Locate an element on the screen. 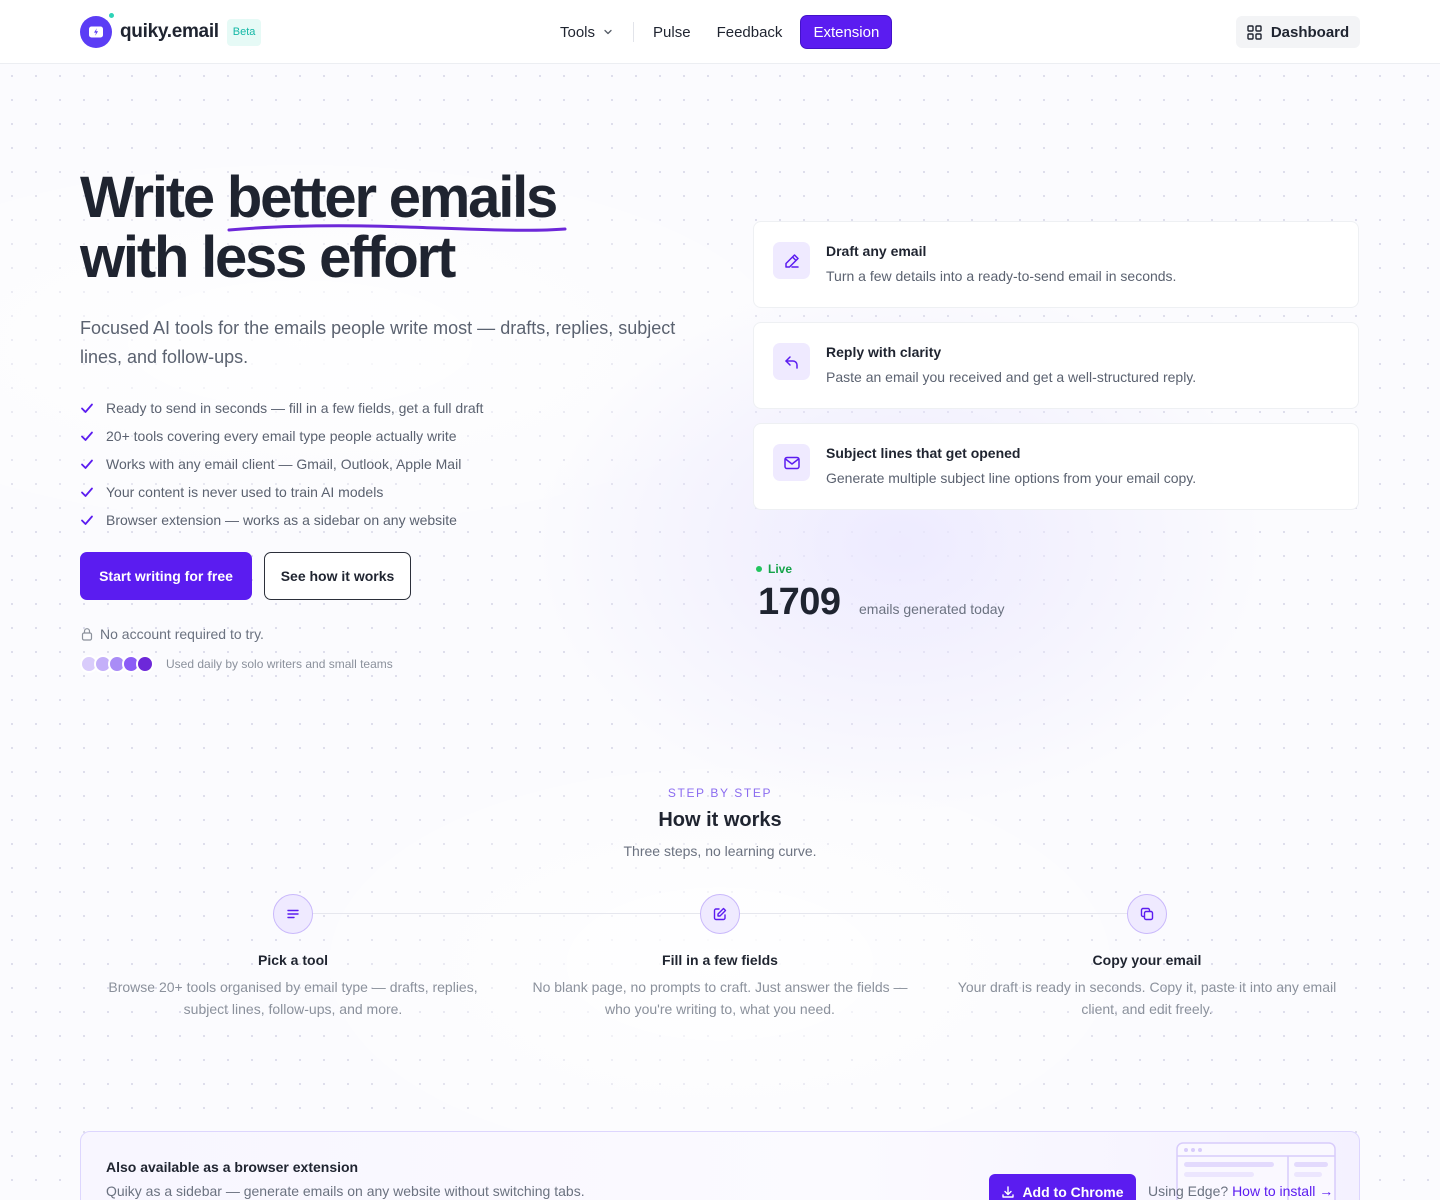  section-title: How it works is located at coordinates (720, 820).